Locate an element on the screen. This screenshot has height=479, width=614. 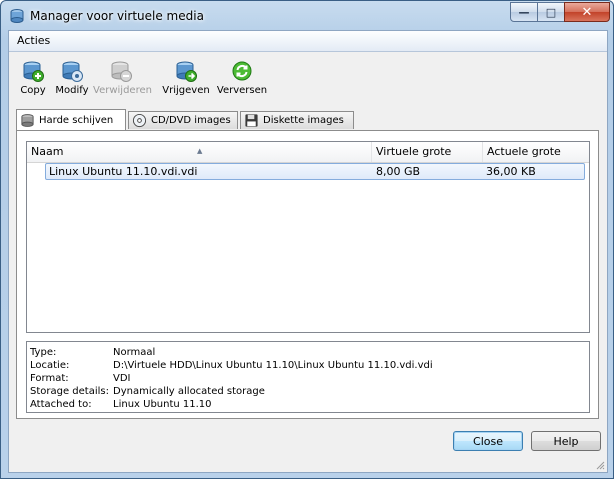
detail-type-value: Normaal is located at coordinates (134, 352).